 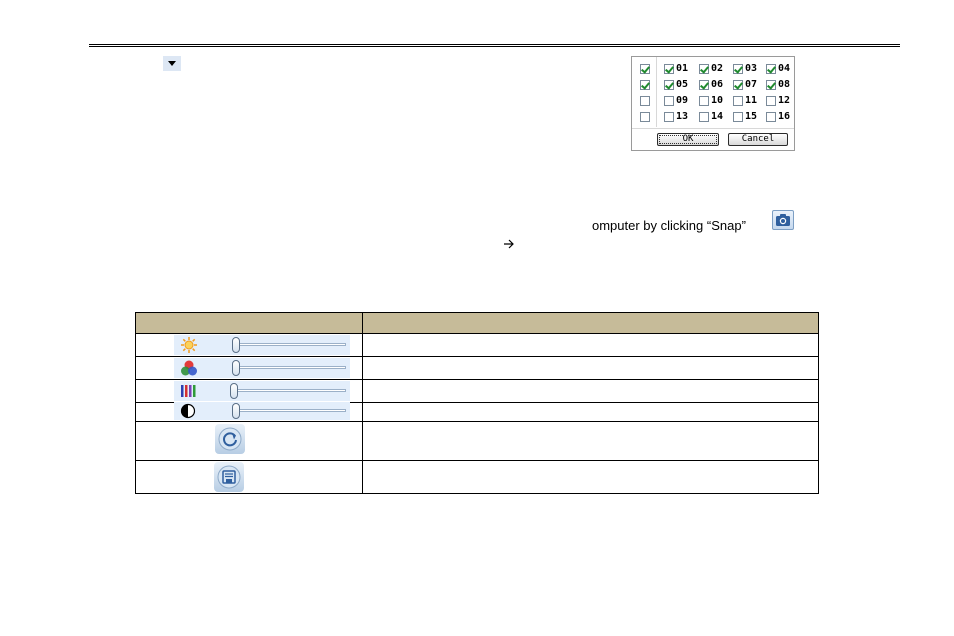 What do you see at coordinates (188, 391) in the screenshot?
I see `saturation-icon` at bounding box center [188, 391].